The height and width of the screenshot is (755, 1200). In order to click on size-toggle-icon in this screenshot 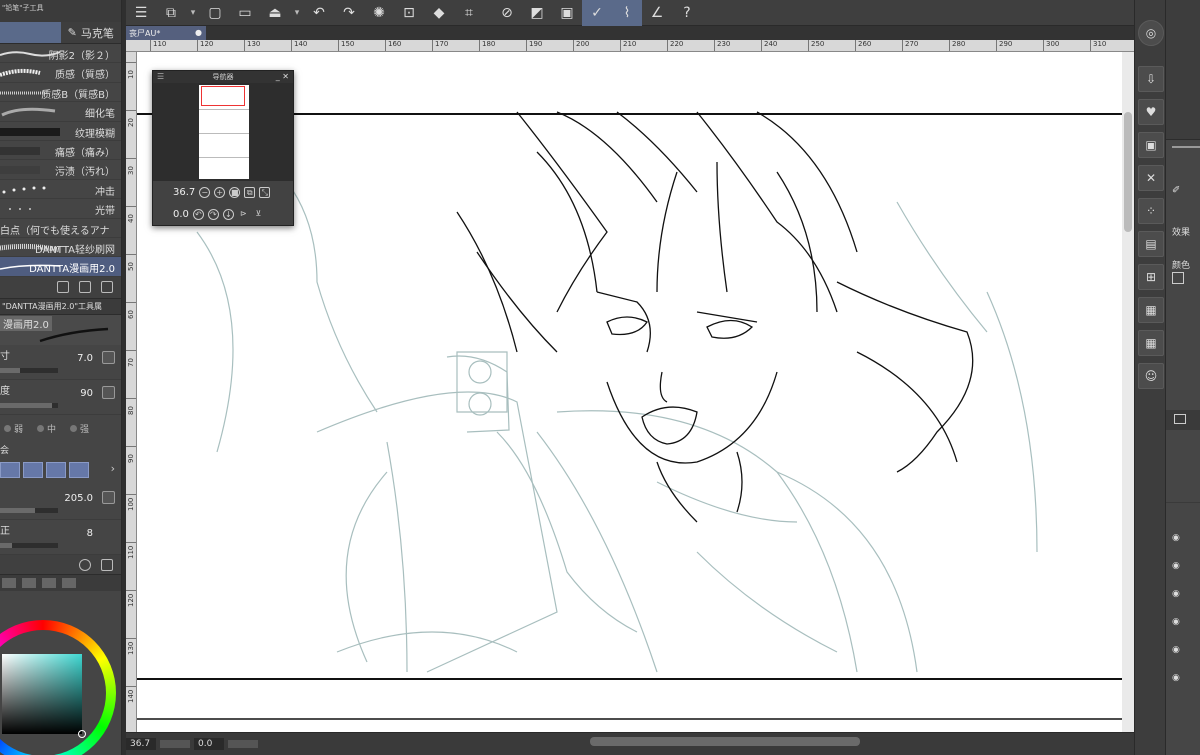, I will do `click(108, 357)`.